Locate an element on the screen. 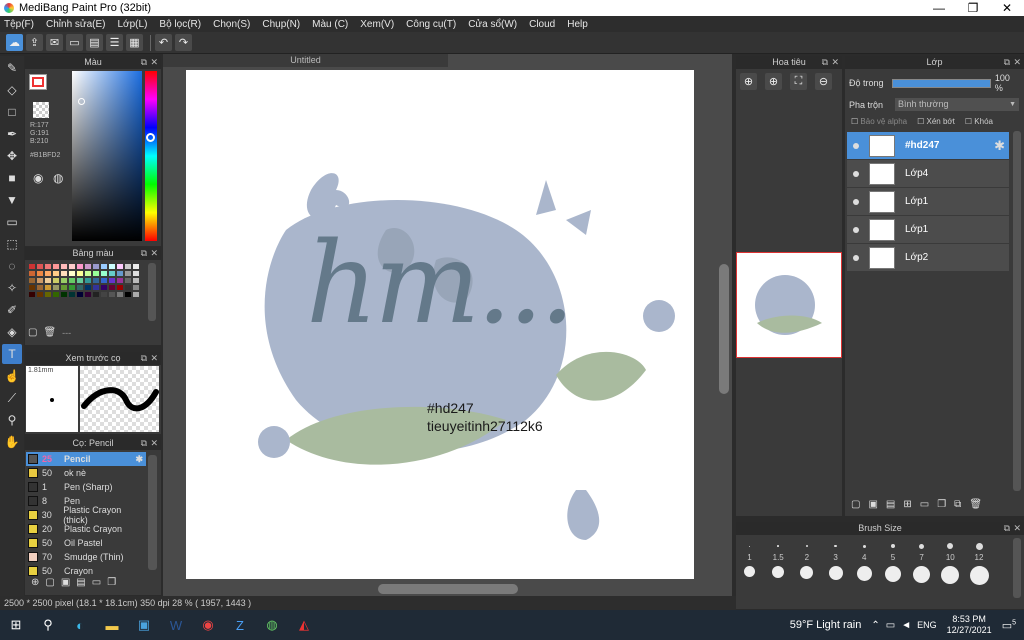  menu-help: Help is located at coordinates (577, 24).